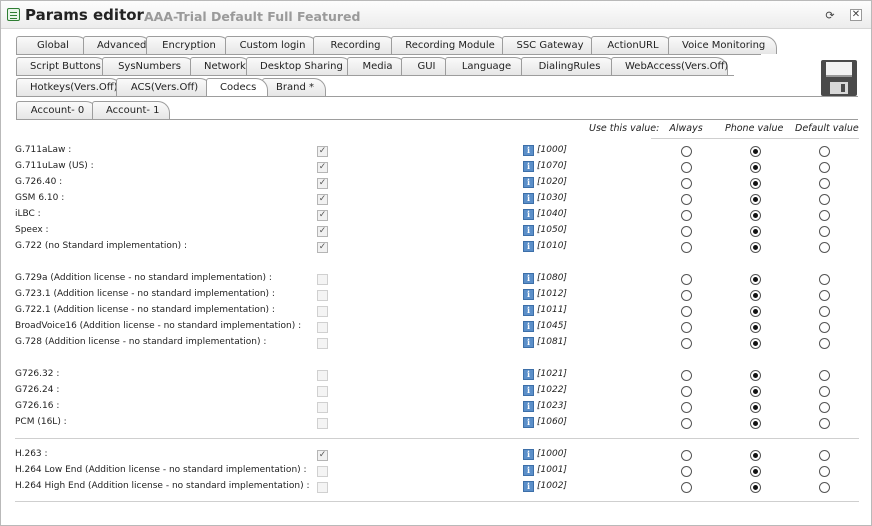 This screenshot has width=872, height=526. Describe the element at coordinates (299, 66) in the screenshot. I see `tab-desktop-sharing: Desktop Sharing` at that location.